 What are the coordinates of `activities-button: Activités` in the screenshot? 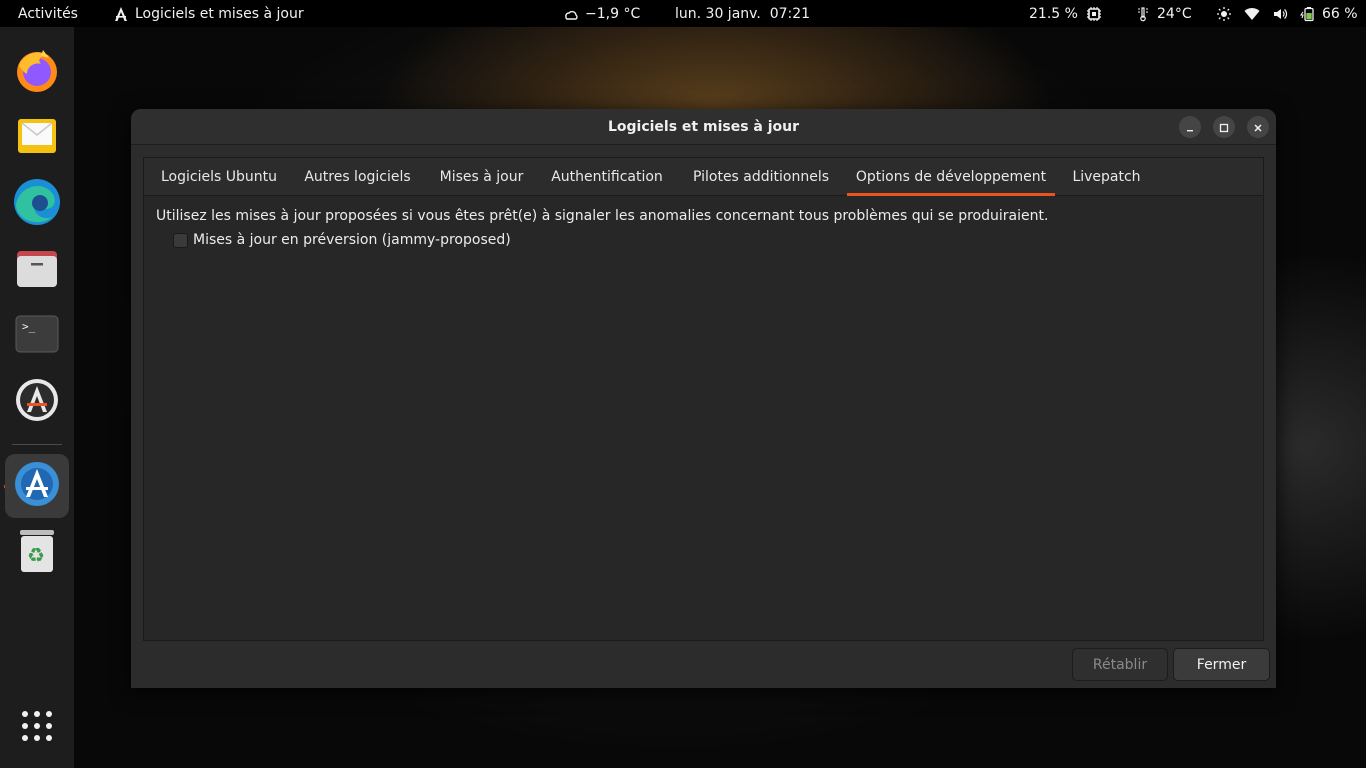 It's located at (48, 13).